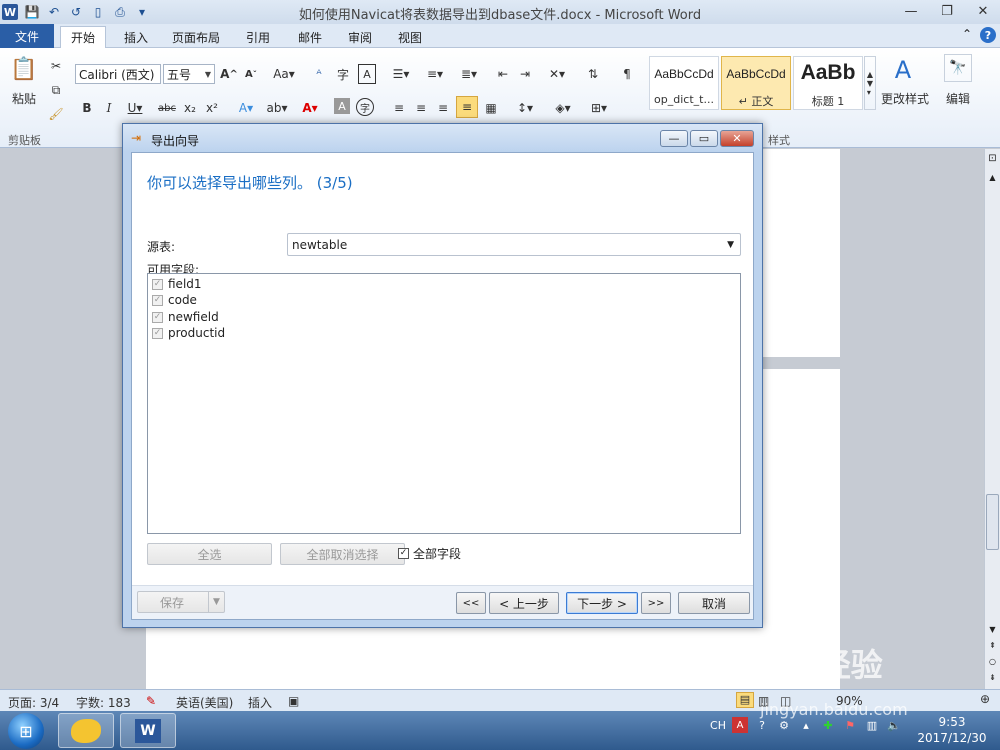 This screenshot has width=1000, height=750. Describe the element at coordinates (167, 108) in the screenshot. I see `strikethrough-icon: abc` at that location.